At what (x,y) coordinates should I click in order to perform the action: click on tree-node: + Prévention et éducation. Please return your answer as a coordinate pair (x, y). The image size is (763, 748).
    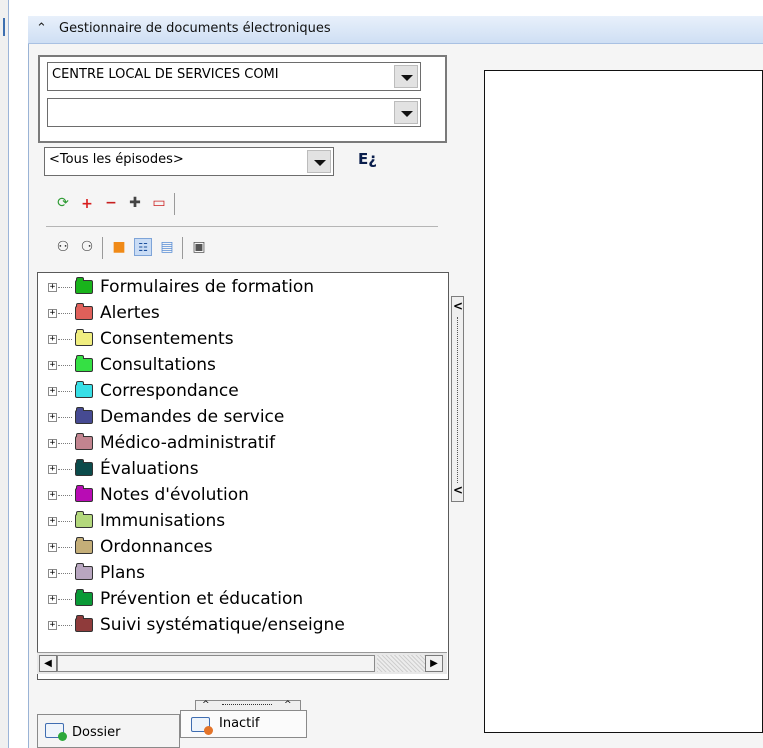
    Looking at the image, I should click on (243, 600).